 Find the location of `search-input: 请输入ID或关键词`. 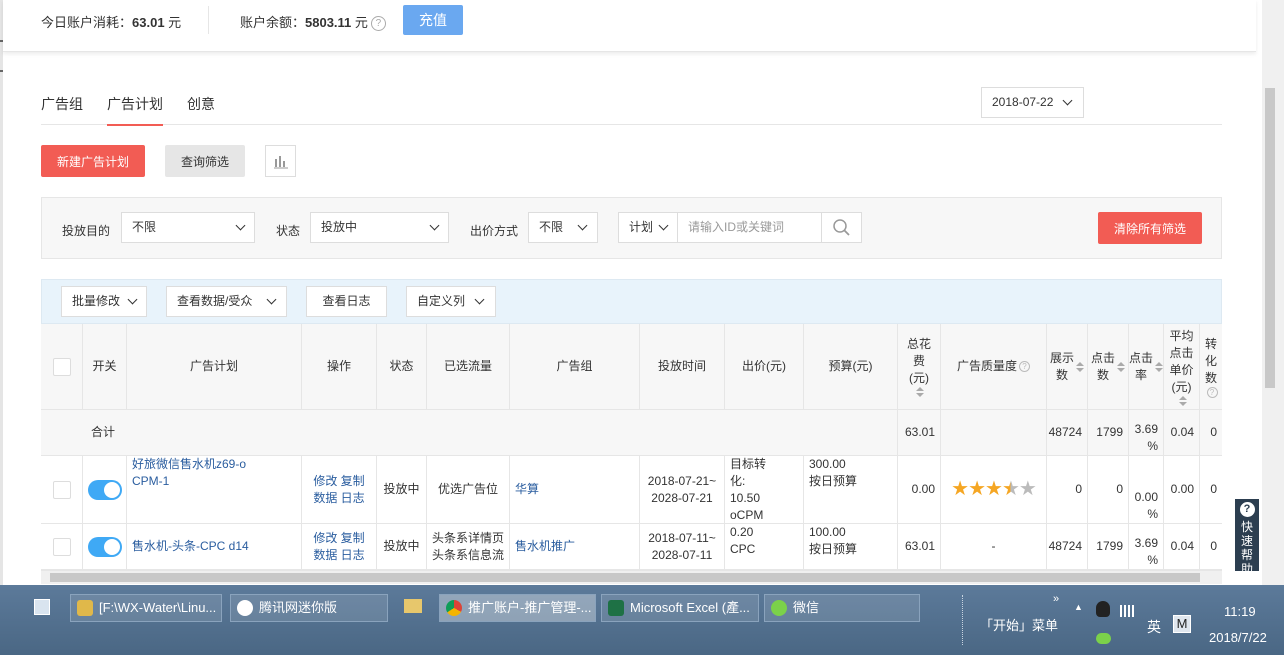

search-input: 请输入ID或关键词 is located at coordinates (749, 227).